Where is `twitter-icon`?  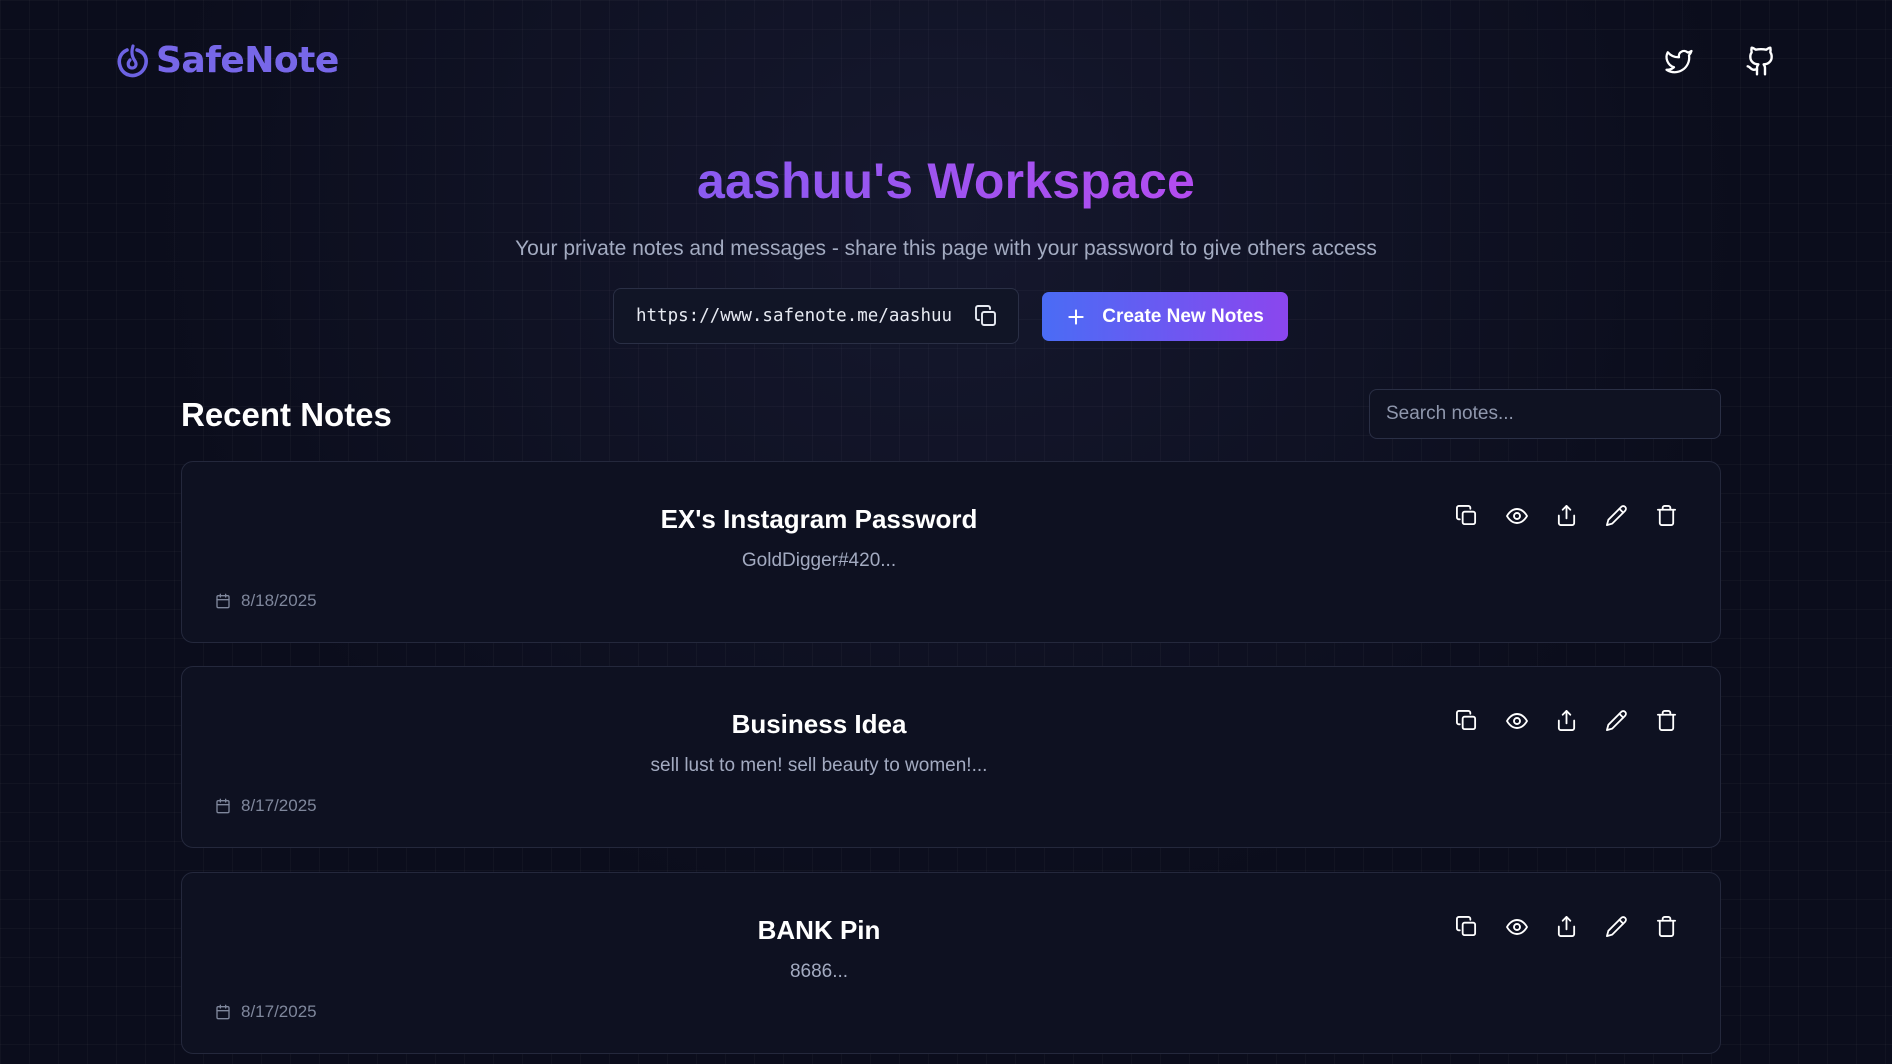 twitter-icon is located at coordinates (1679, 61).